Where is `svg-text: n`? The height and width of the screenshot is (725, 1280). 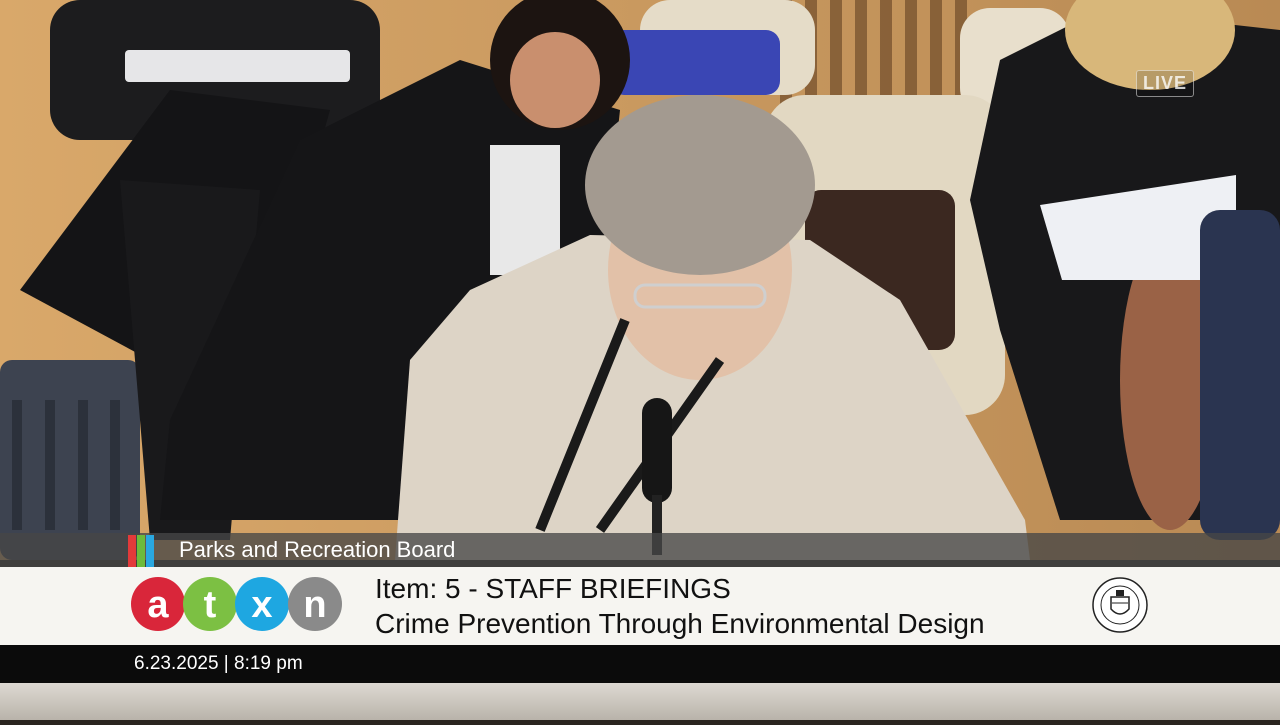
svg-text: n is located at coordinates (314, 605).